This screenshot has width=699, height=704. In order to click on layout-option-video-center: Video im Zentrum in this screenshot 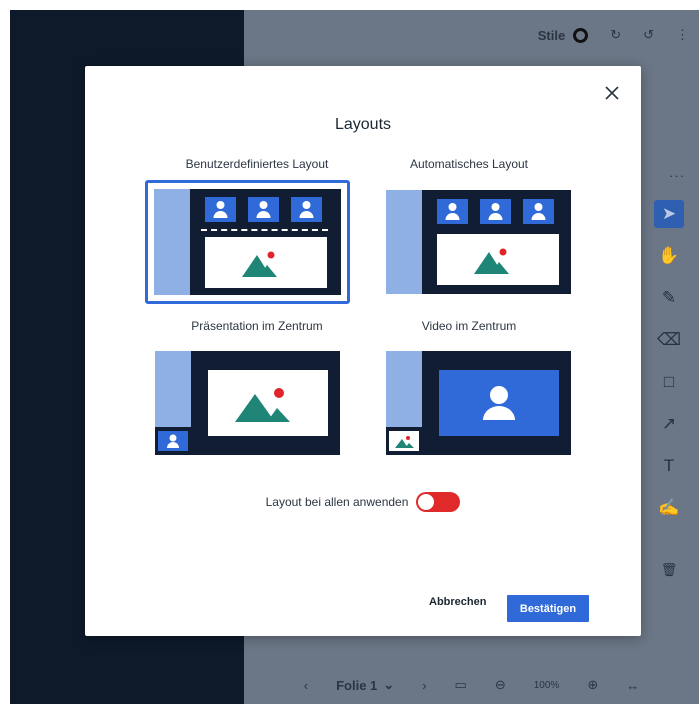, I will do `click(469, 326)`.